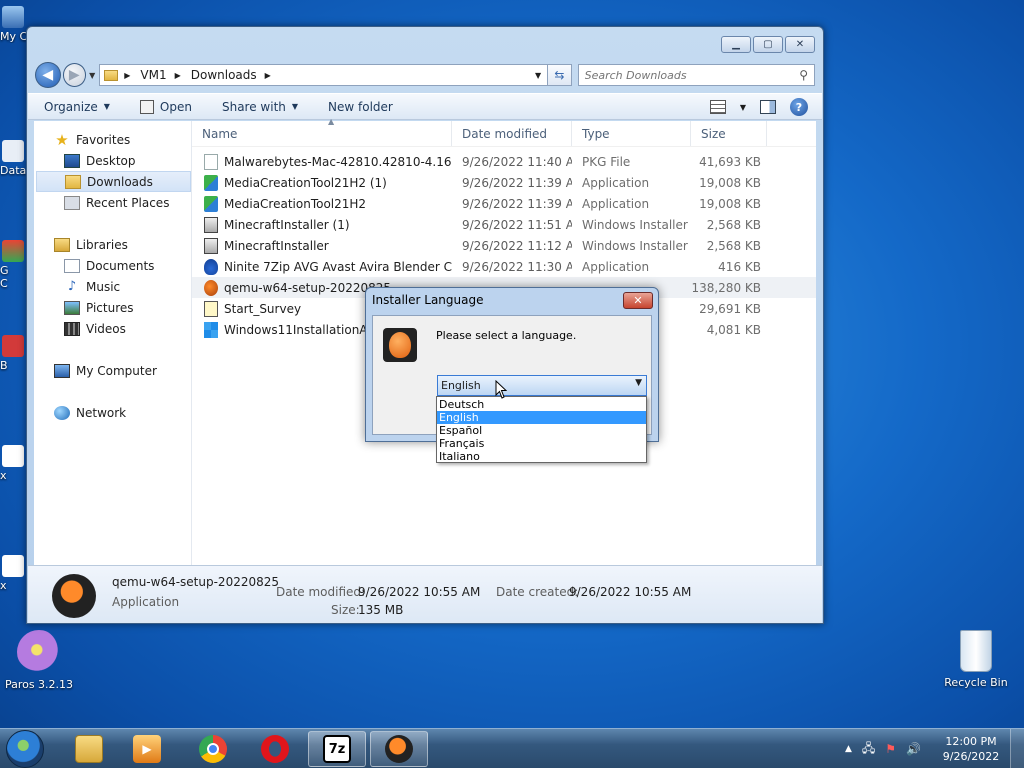  What do you see at coordinates (541, 417) in the screenshot?
I see `language-option: English` at bounding box center [541, 417].